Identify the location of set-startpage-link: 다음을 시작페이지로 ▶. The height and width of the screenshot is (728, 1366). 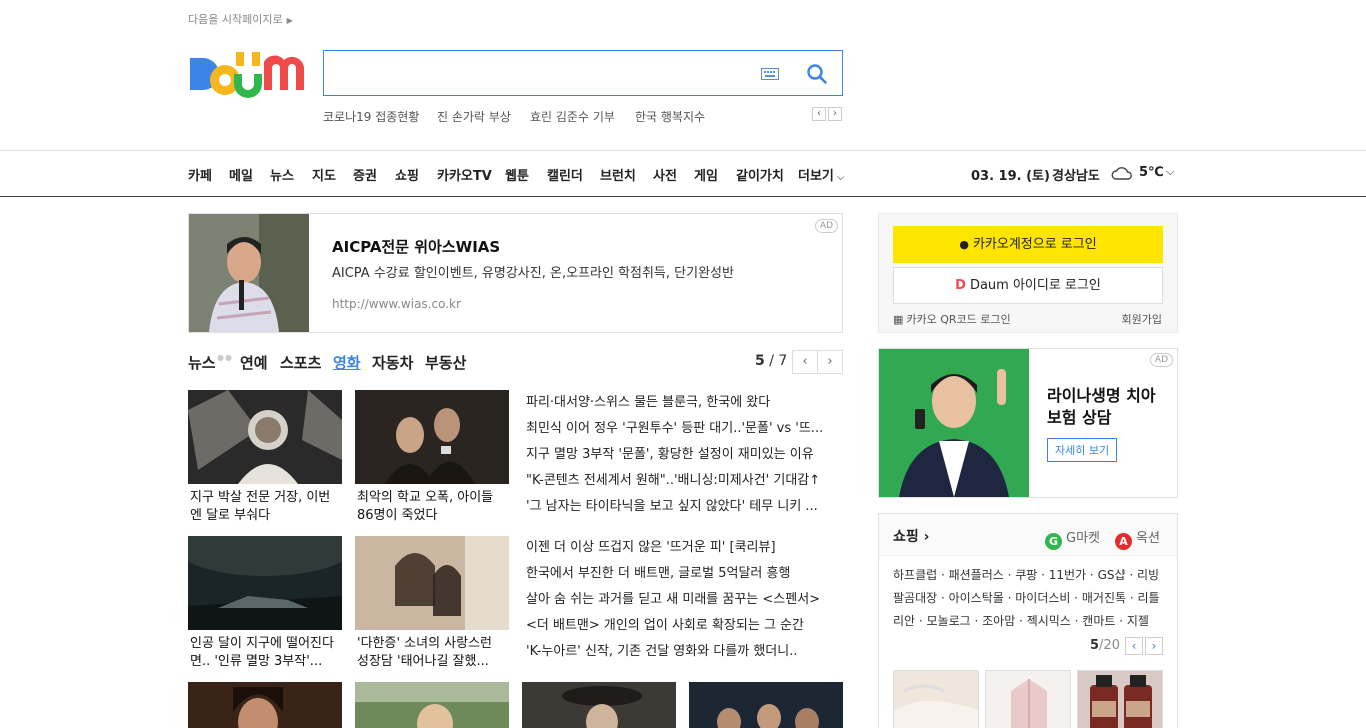
(240, 19).